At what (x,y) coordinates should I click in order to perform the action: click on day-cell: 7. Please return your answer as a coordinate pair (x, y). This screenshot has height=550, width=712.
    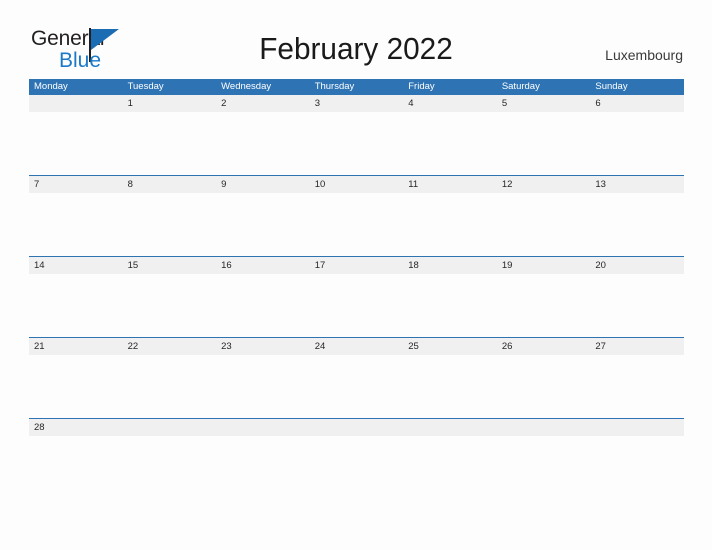
    Looking at the image, I should click on (76, 184).